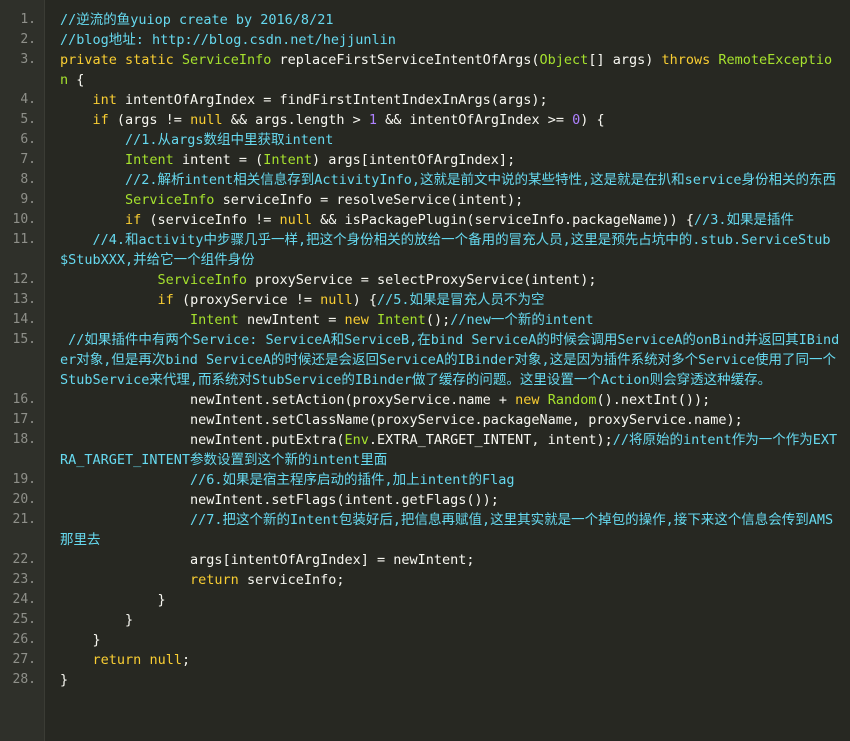  What do you see at coordinates (373, 120) in the screenshot?
I see `code-token: 1` at bounding box center [373, 120].